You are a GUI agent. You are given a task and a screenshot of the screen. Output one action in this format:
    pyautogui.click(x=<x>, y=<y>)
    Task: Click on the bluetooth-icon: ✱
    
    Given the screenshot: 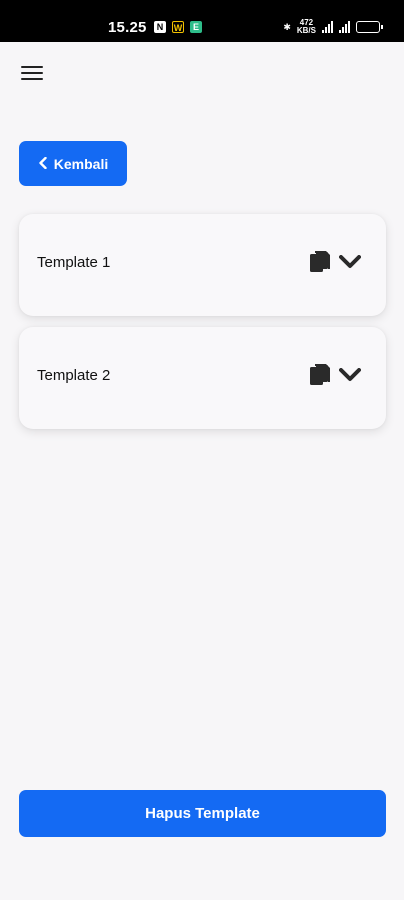 What is the action you would take?
    pyautogui.click(x=287, y=26)
    